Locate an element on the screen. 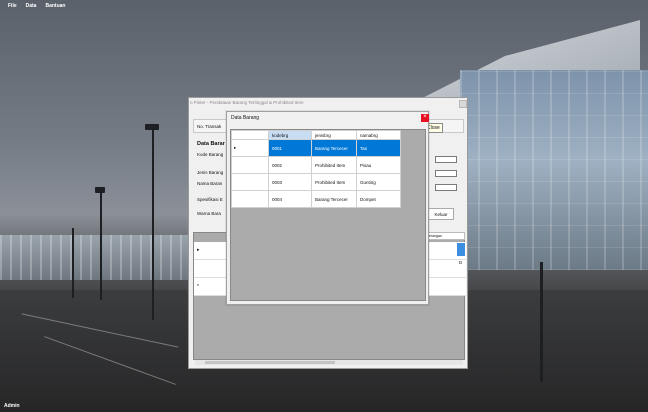 The height and width of the screenshot is (412, 648). dialog-title: Data Barang is located at coordinates (245, 118).